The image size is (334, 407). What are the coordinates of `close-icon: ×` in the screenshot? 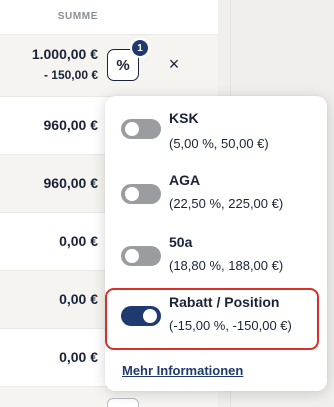 It's located at (174, 64).